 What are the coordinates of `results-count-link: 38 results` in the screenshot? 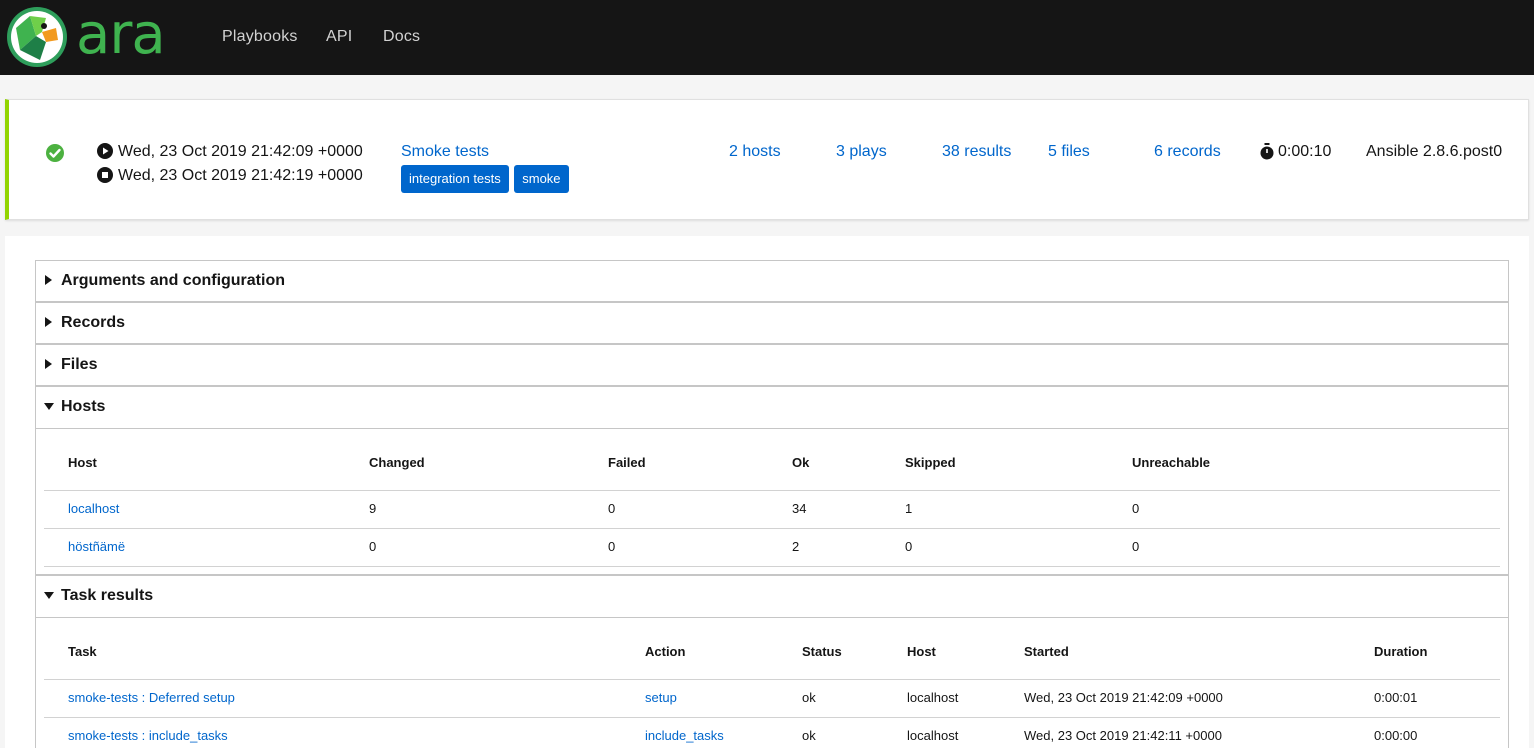 It's located at (976, 152).